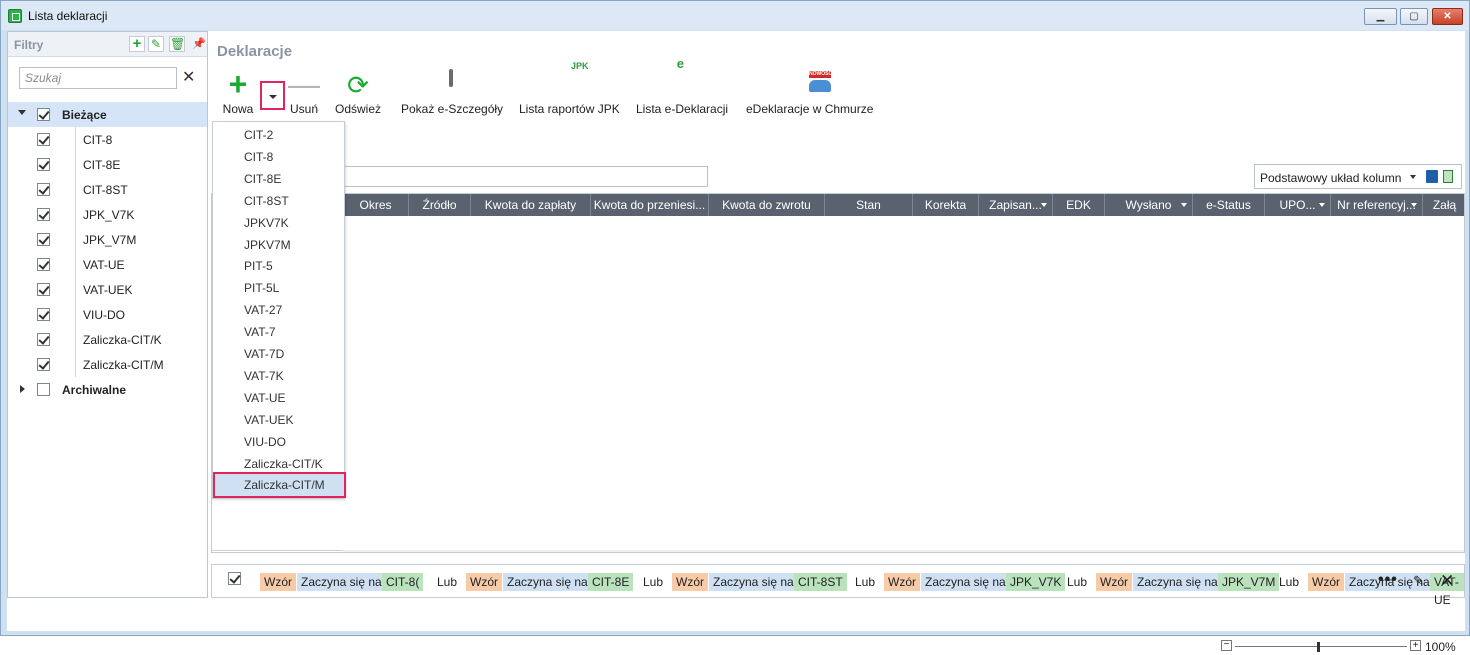  Describe the element at coordinates (440, 205) in the screenshot. I see `column-header: Źródło` at that location.